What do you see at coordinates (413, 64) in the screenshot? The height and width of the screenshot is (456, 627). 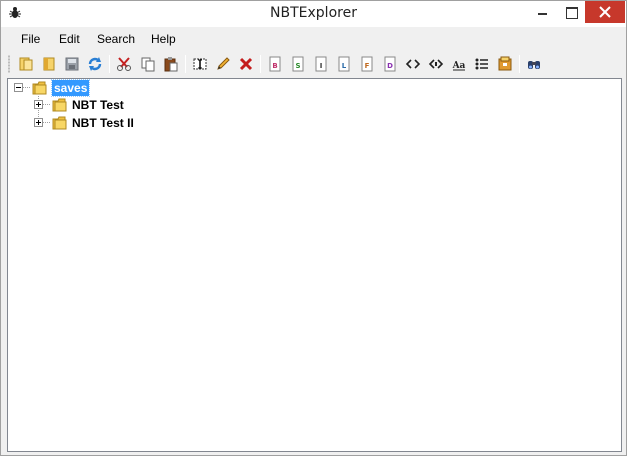 I see `add-byte-array-icon` at bounding box center [413, 64].